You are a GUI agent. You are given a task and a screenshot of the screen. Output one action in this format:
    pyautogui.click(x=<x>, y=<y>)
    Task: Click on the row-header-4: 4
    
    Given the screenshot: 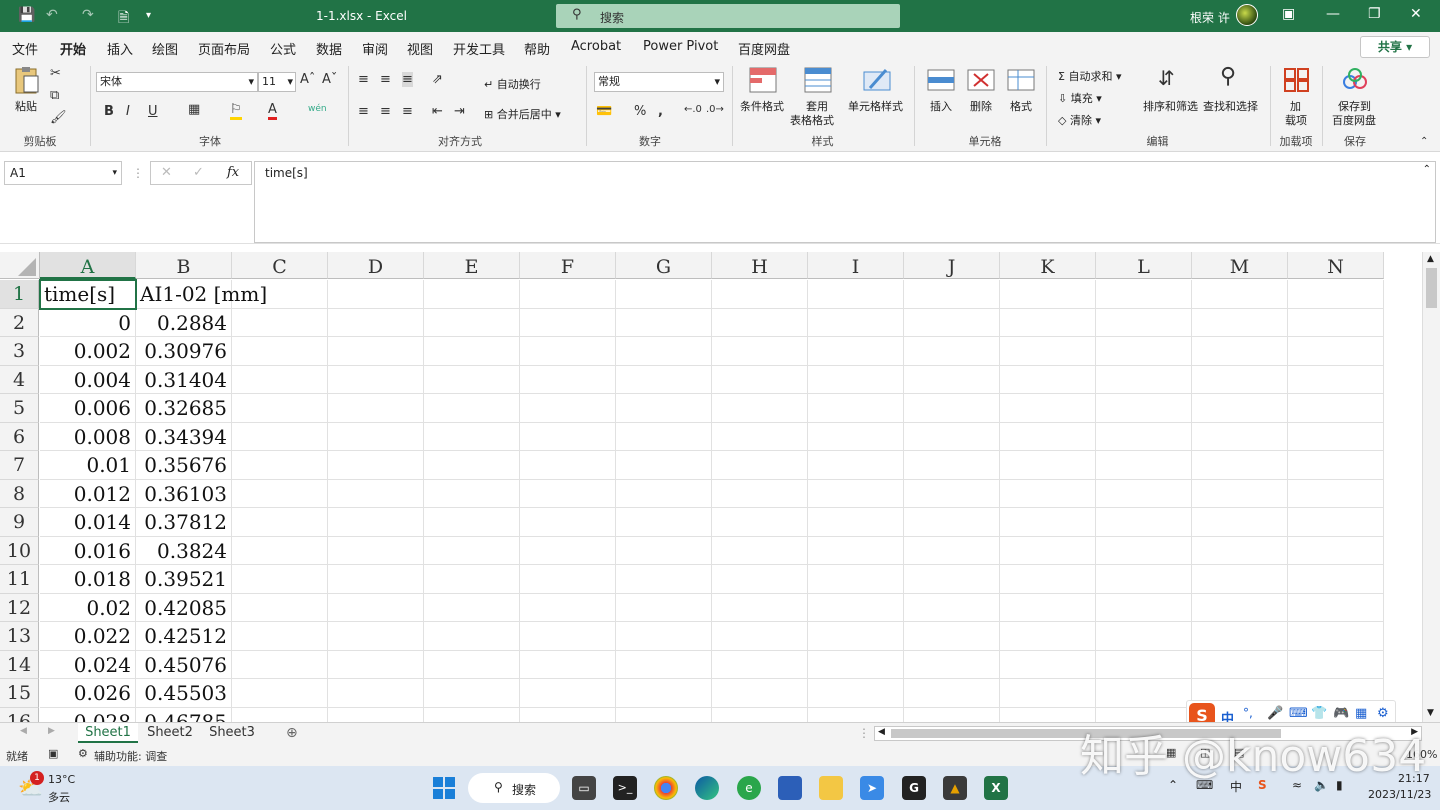 What is the action you would take?
    pyautogui.click(x=19, y=379)
    